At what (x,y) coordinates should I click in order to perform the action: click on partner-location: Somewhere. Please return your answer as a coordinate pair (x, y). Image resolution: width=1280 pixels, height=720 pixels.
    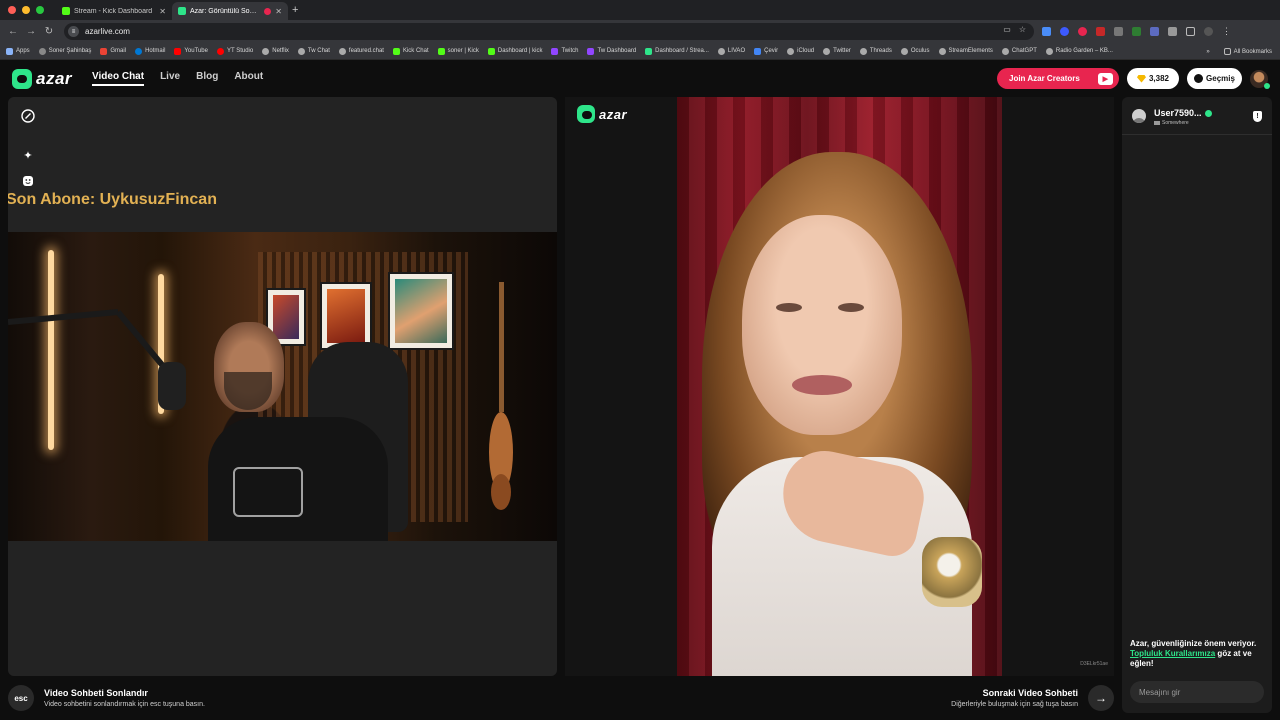
    Looking at the image, I should click on (1171, 123).